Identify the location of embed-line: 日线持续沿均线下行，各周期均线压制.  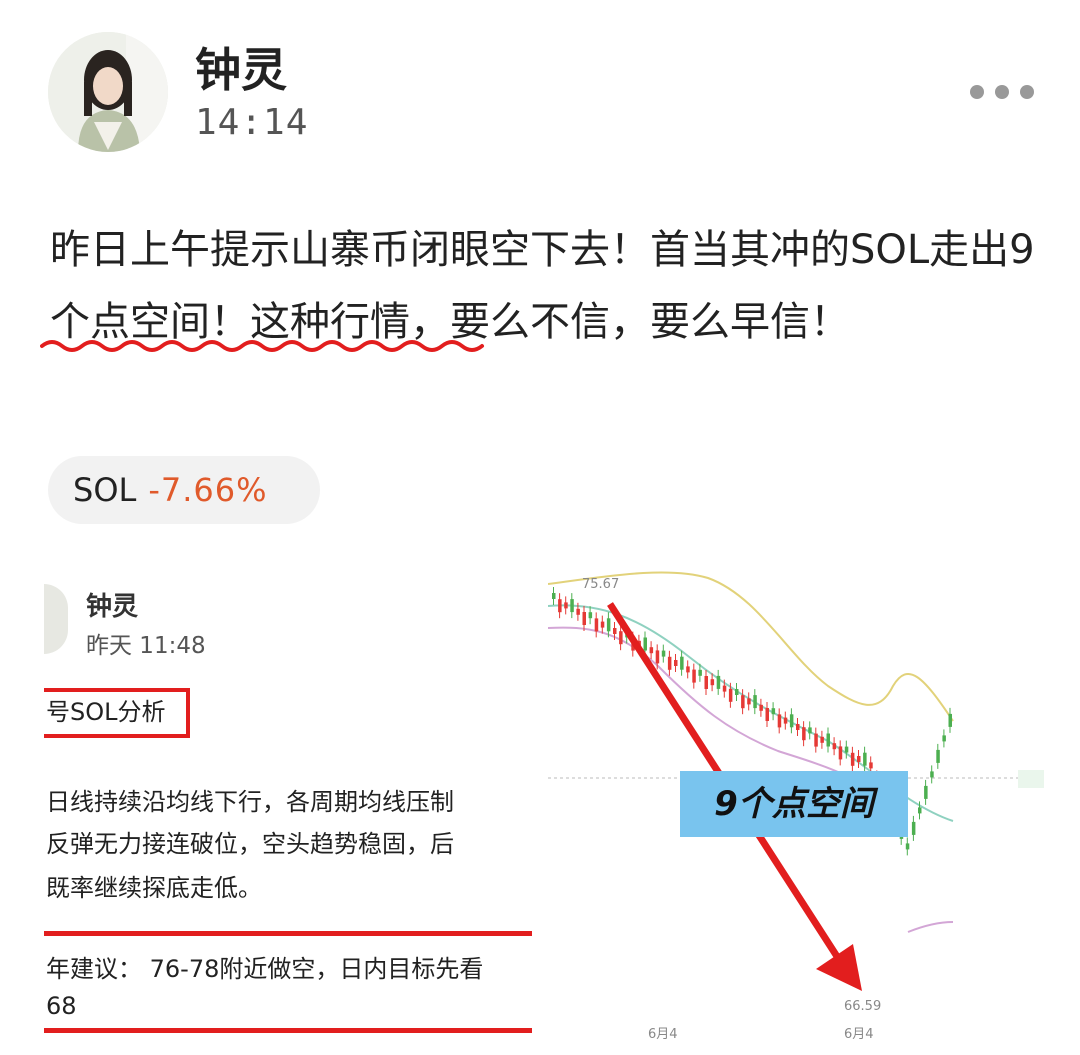
(250, 802).